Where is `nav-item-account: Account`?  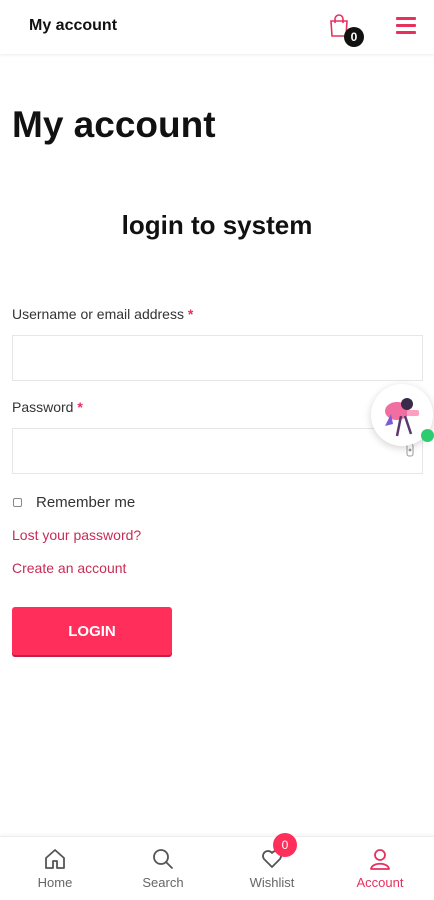 nav-item-account: Account is located at coordinates (380, 868).